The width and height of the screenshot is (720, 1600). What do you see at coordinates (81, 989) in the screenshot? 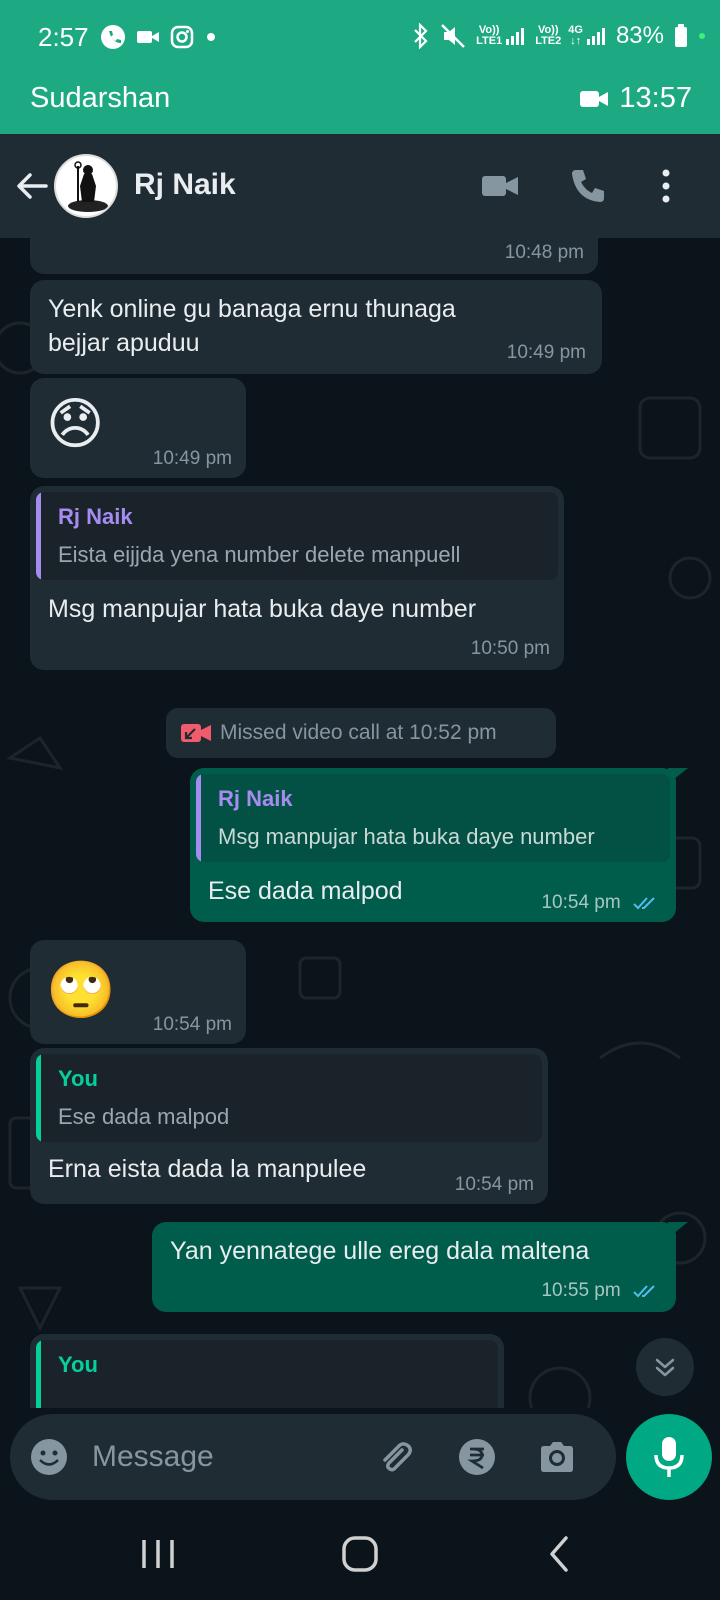
I see `rolling-eyes-emoji: 🙄` at bounding box center [81, 989].